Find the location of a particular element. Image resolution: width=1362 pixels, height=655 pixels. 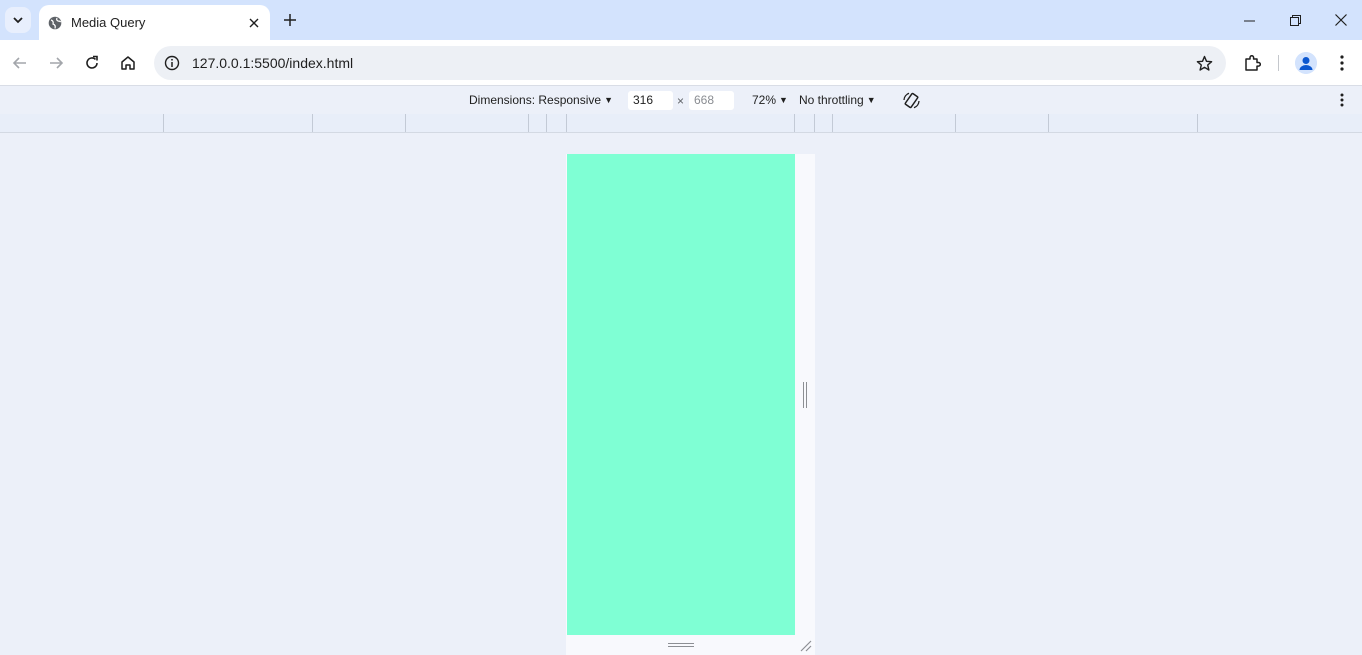

reload-icon is located at coordinates (92, 62).